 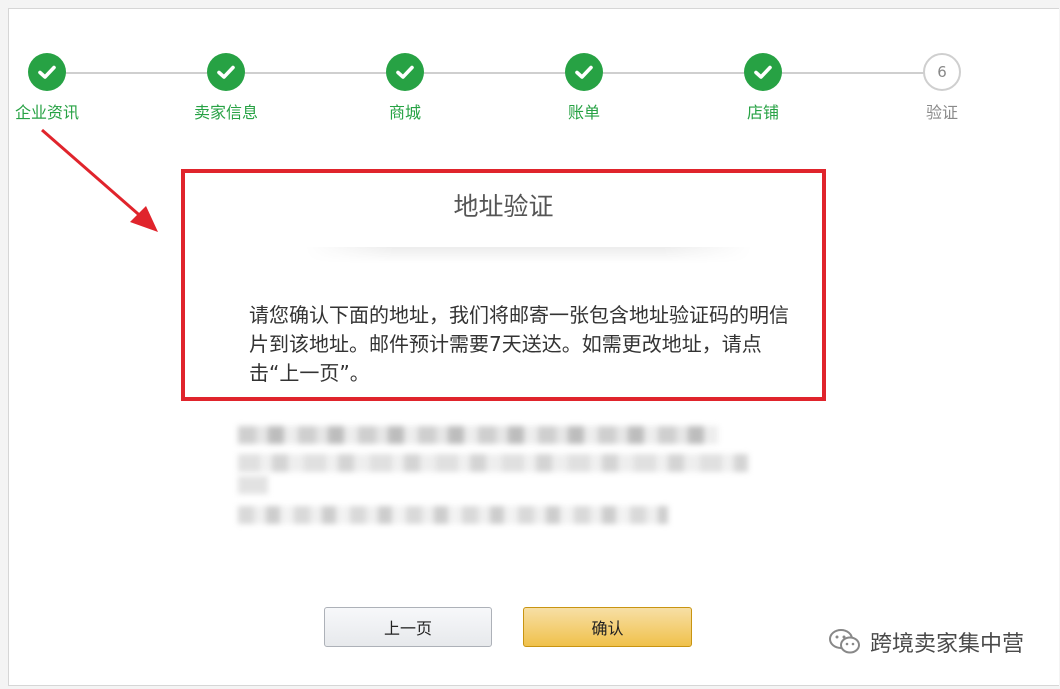 I want to click on step-label: 企业资讯, so click(x=46, y=112).